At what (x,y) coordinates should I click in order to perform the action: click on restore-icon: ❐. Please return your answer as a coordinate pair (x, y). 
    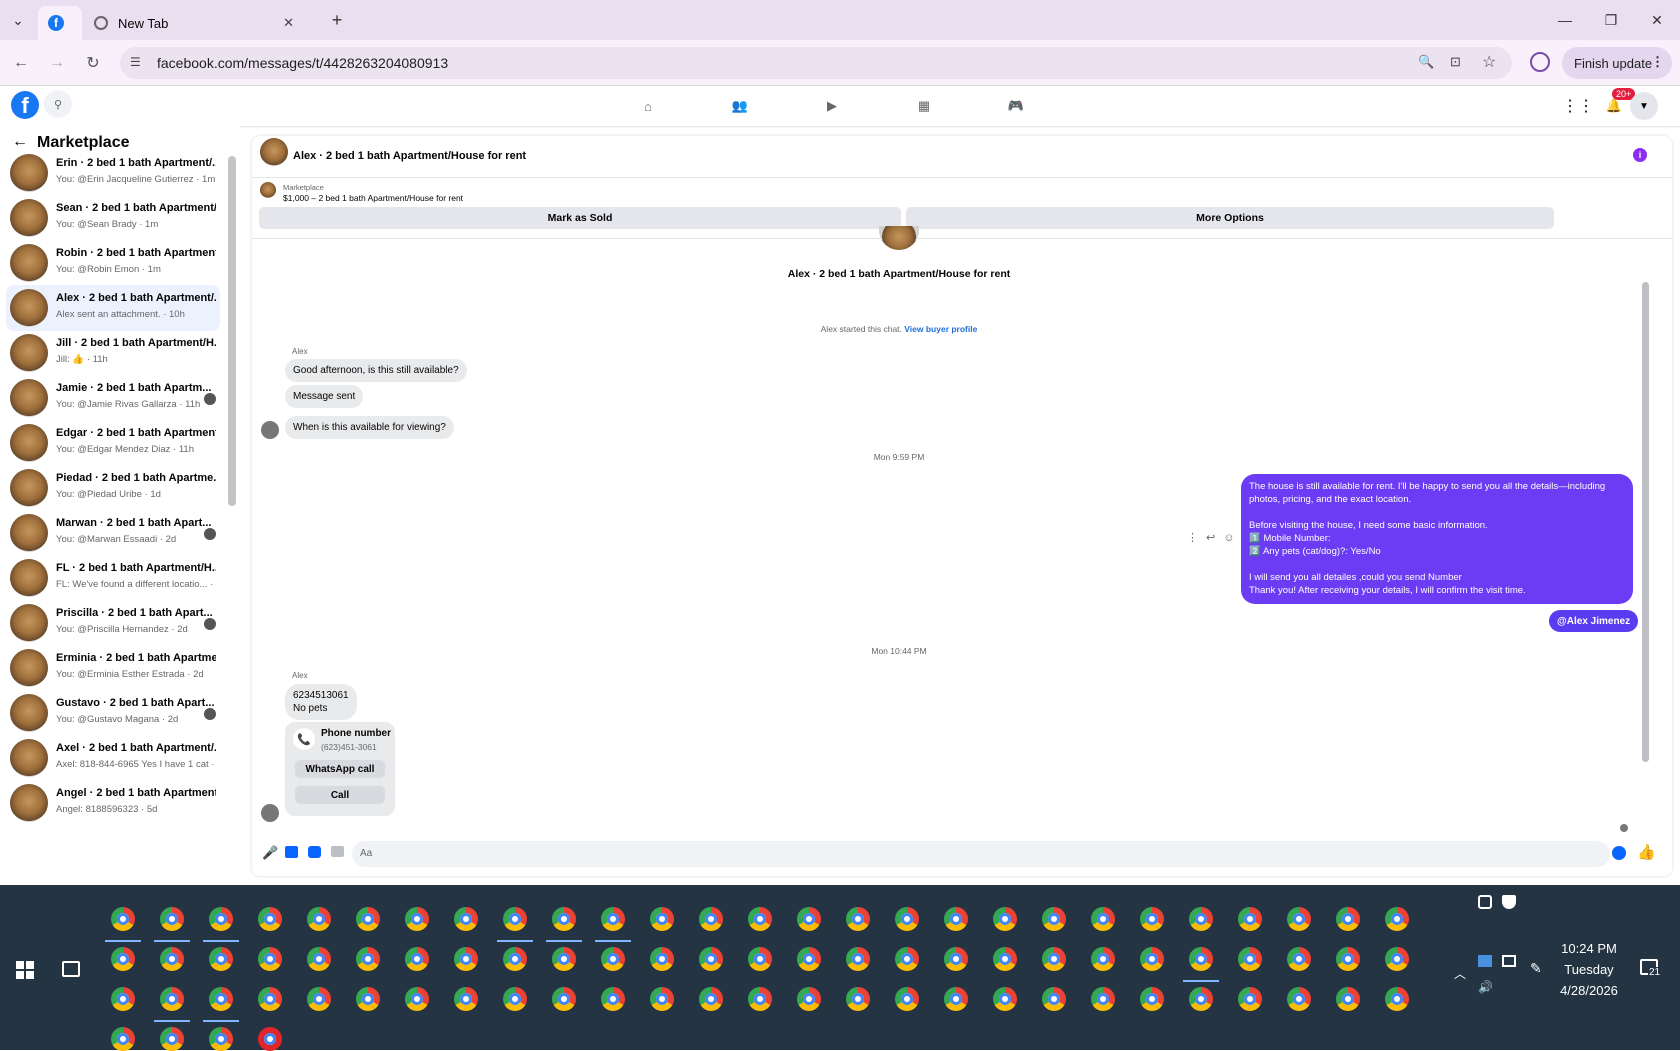
    Looking at the image, I should click on (1611, 20).